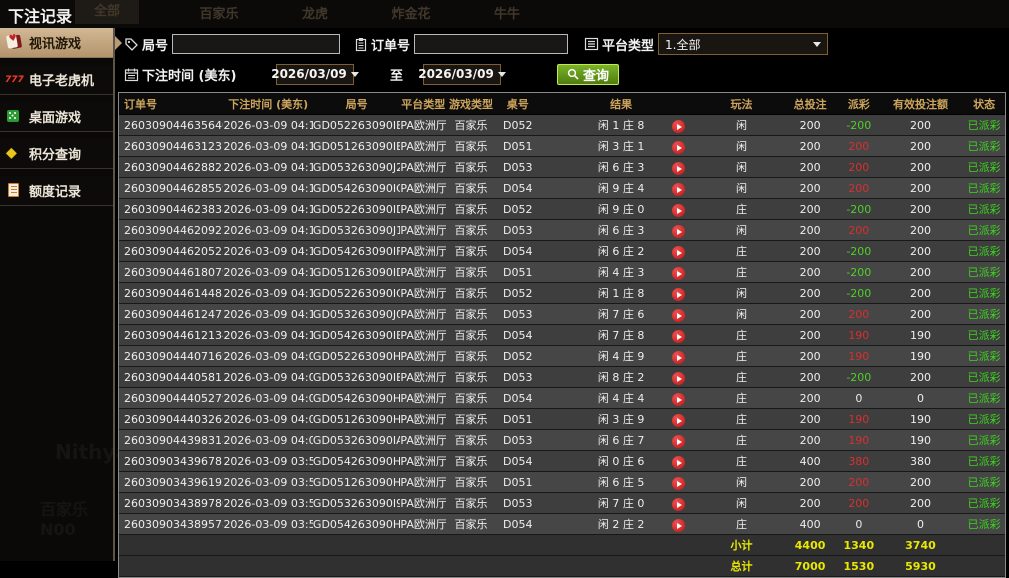 This screenshot has width=1009, height=578. I want to click on diamond-icon, so click(14, 153).